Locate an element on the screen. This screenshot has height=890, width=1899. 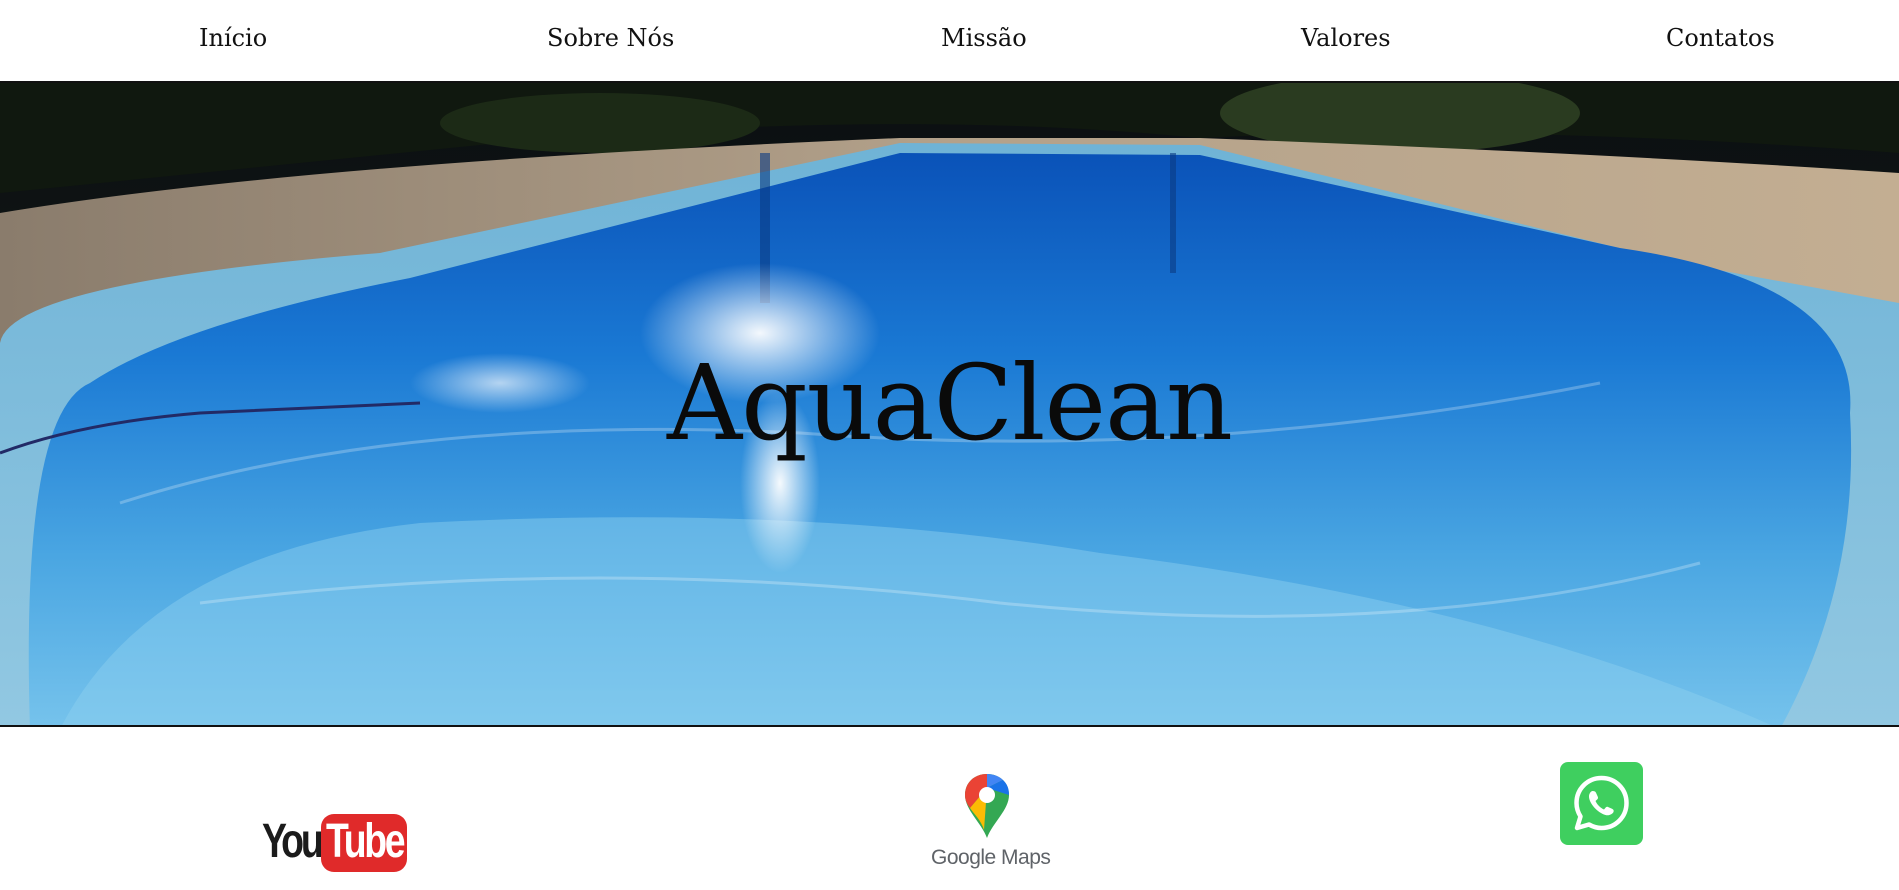
whatsapp-link is located at coordinates (1601, 803).